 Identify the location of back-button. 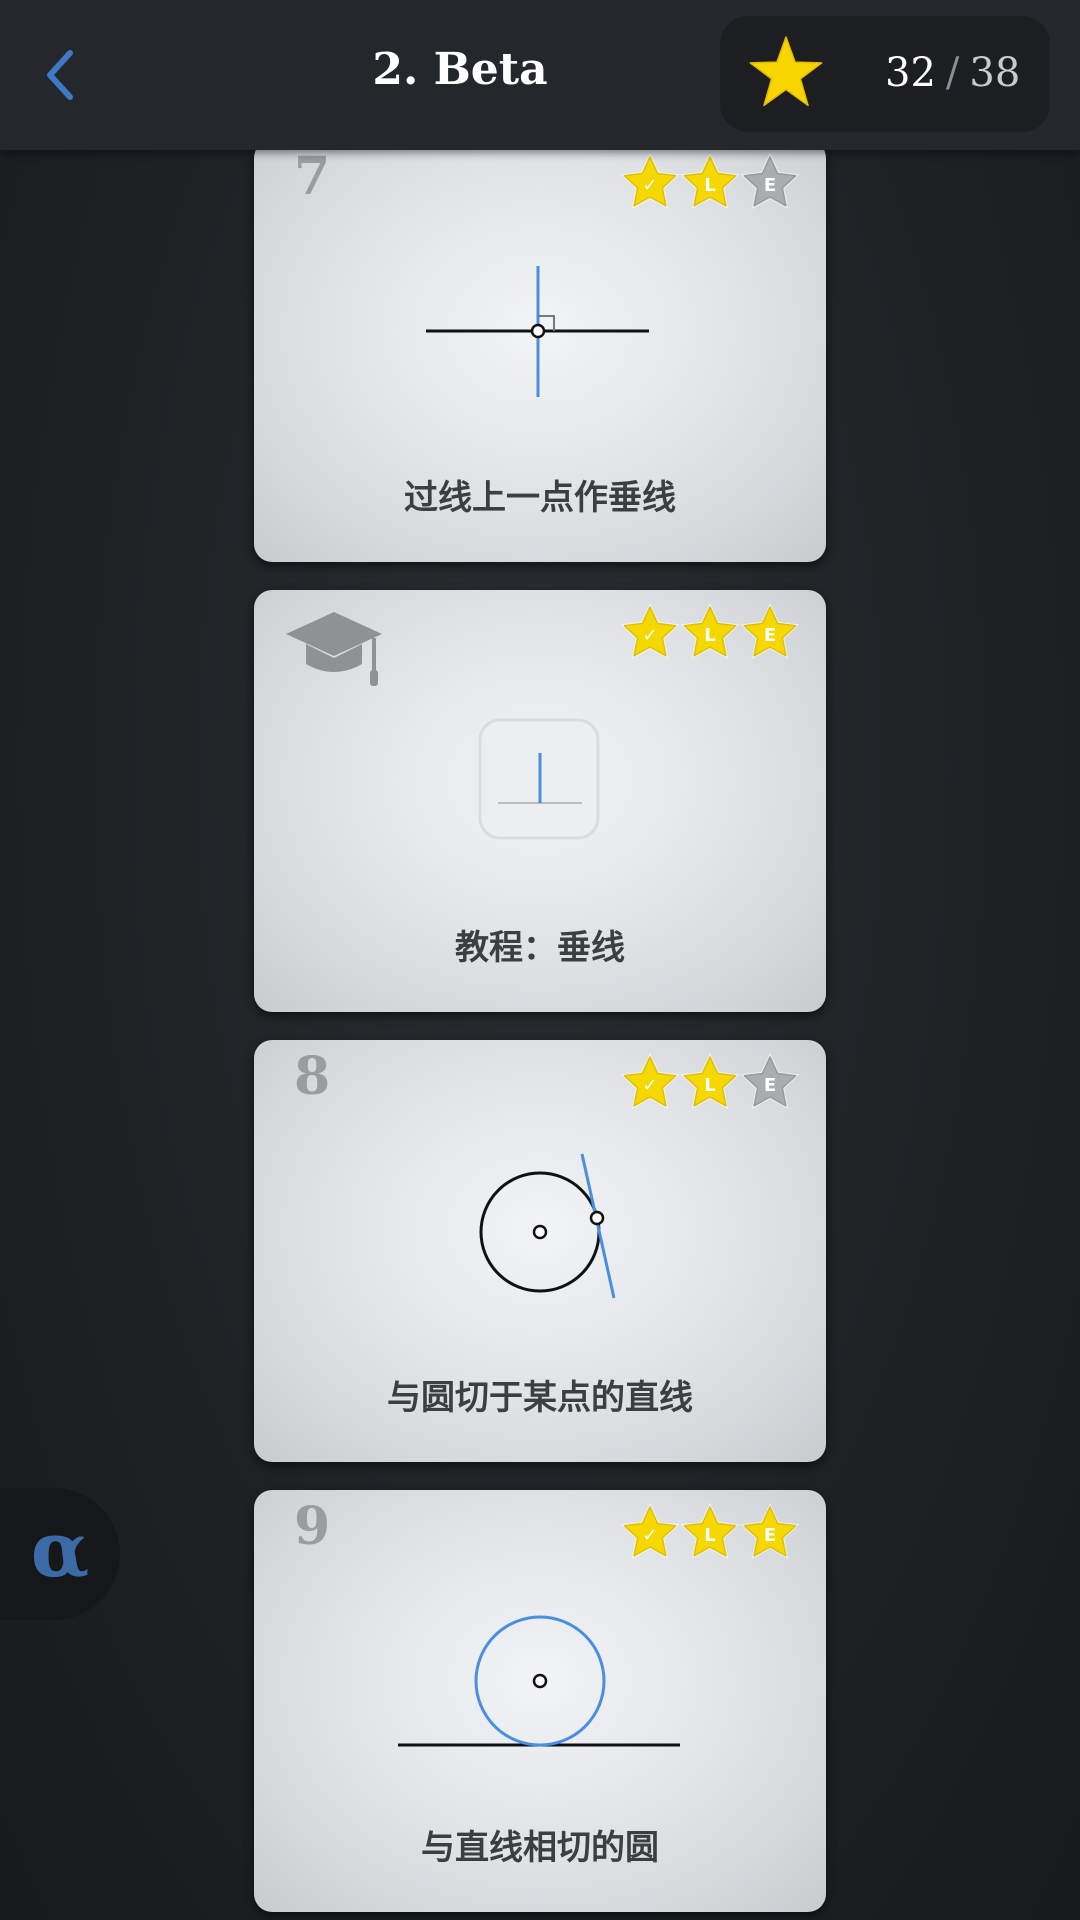
(60, 75).